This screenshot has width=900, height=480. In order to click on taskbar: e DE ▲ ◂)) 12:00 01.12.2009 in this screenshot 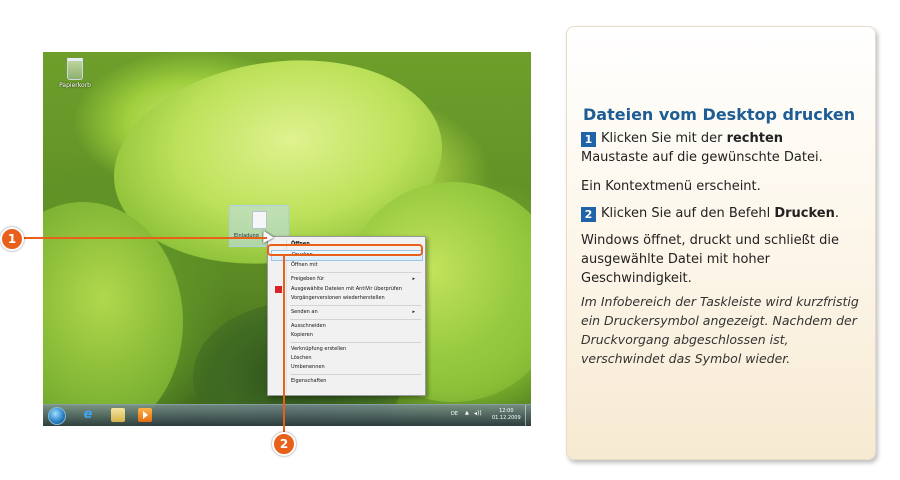, I will do `click(287, 415)`.